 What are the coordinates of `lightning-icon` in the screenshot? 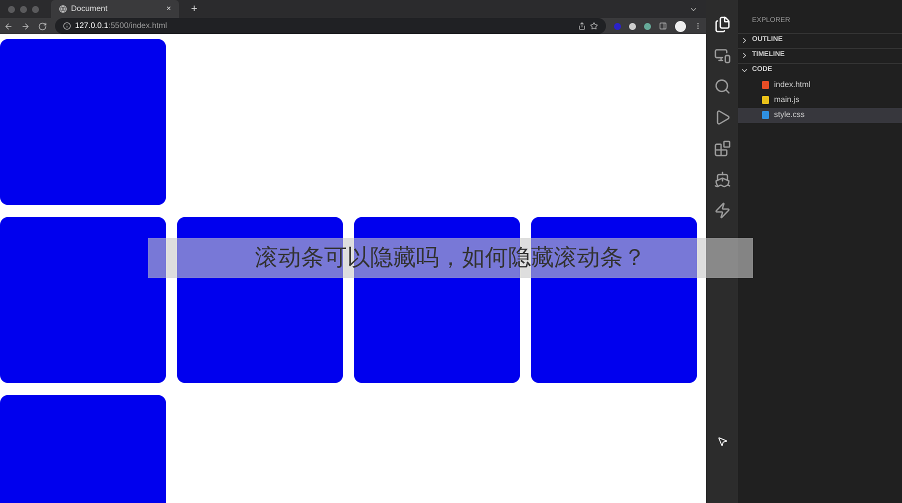 It's located at (722, 210).